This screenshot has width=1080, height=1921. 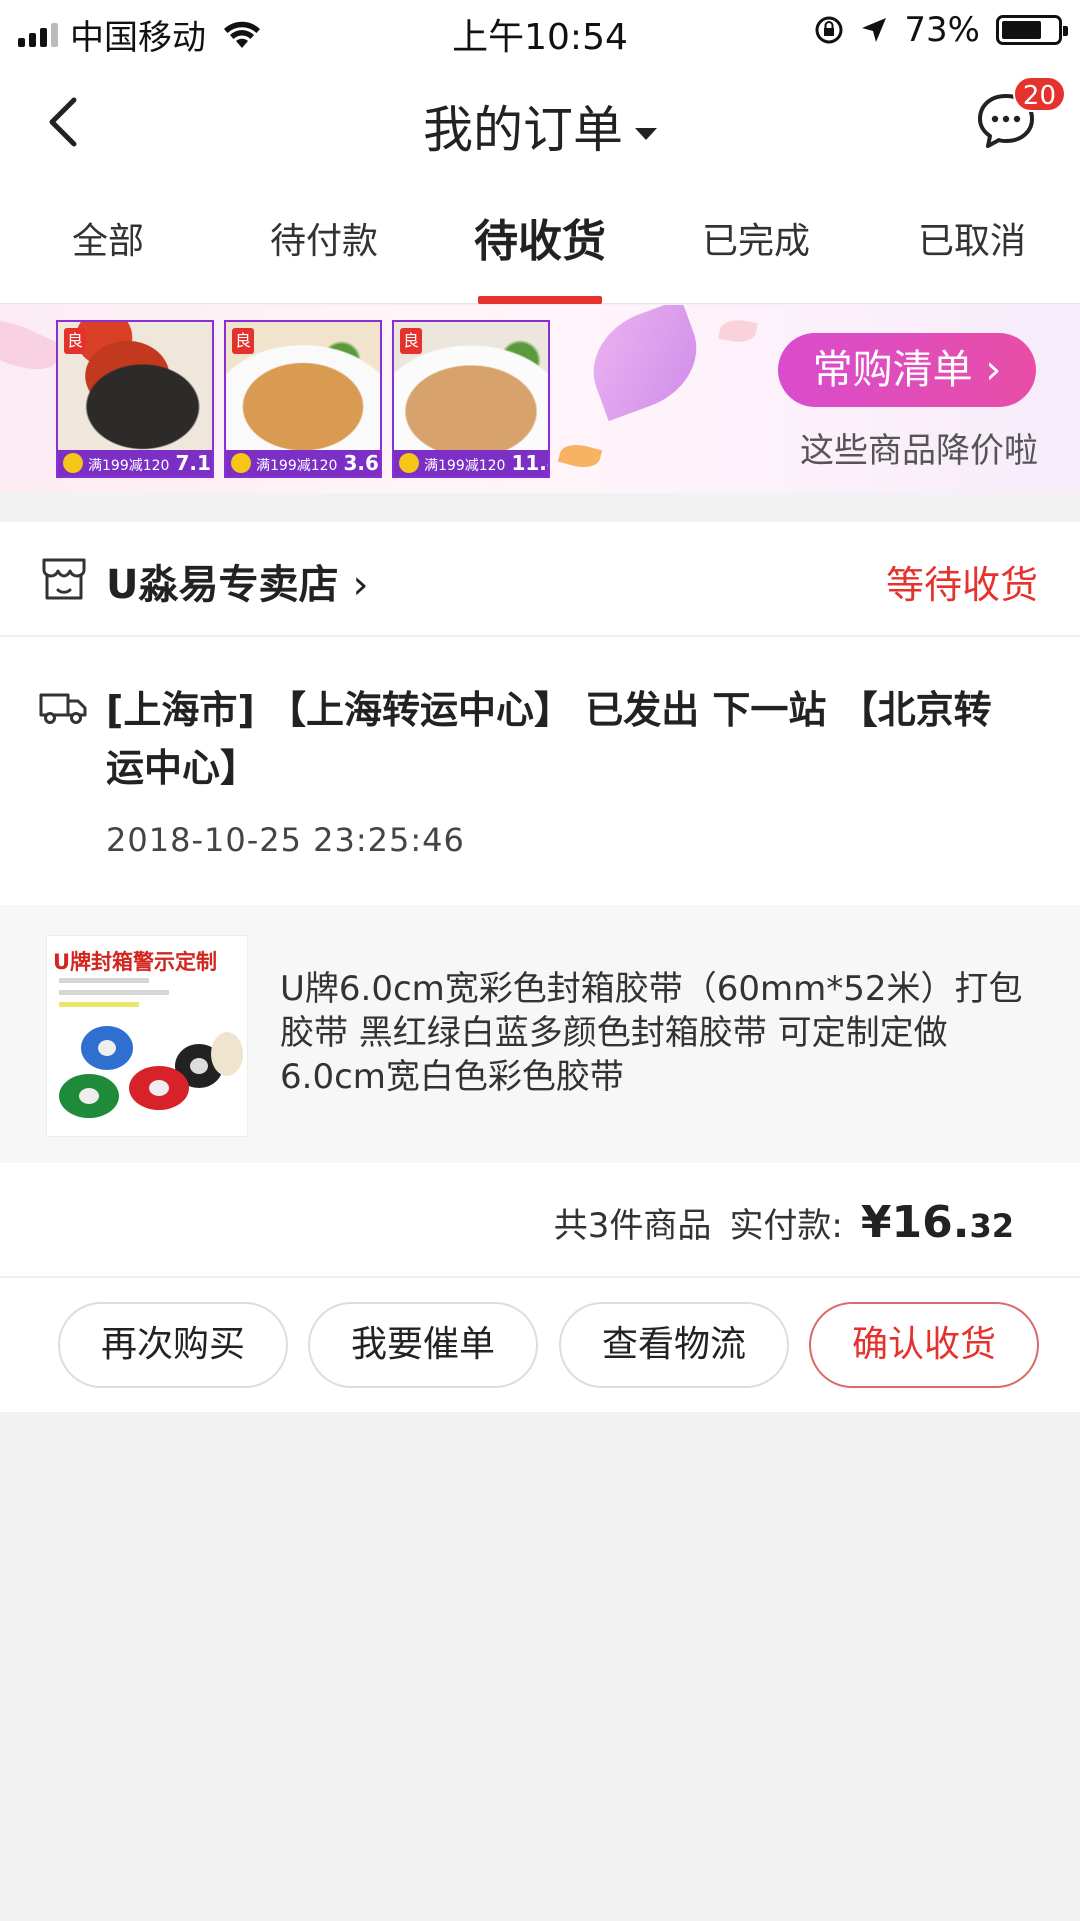 I want to click on promo-item: 良 满199减120 3.63, so click(x=303, y=399).